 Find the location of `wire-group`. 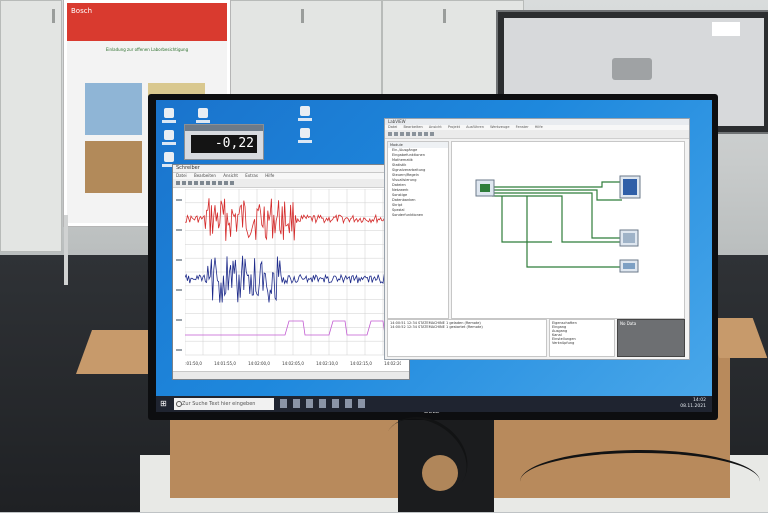

wire-group is located at coordinates (557, 224).